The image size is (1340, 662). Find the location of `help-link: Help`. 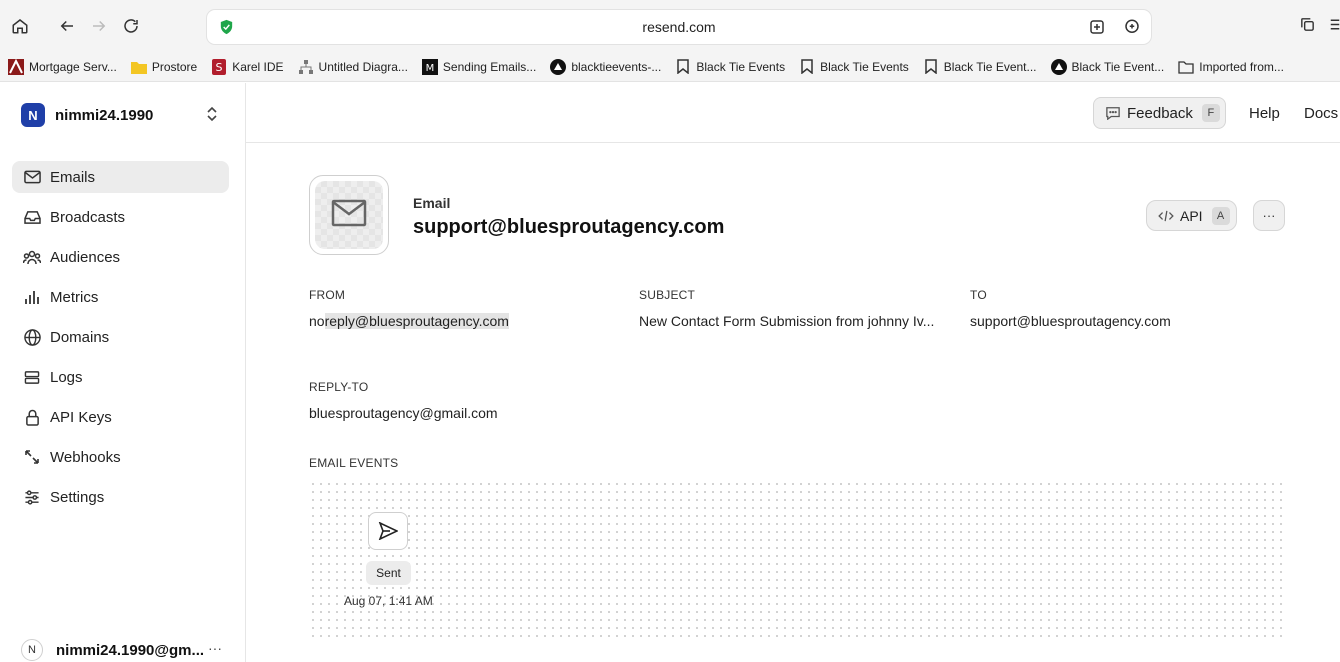

help-link: Help is located at coordinates (1264, 113).